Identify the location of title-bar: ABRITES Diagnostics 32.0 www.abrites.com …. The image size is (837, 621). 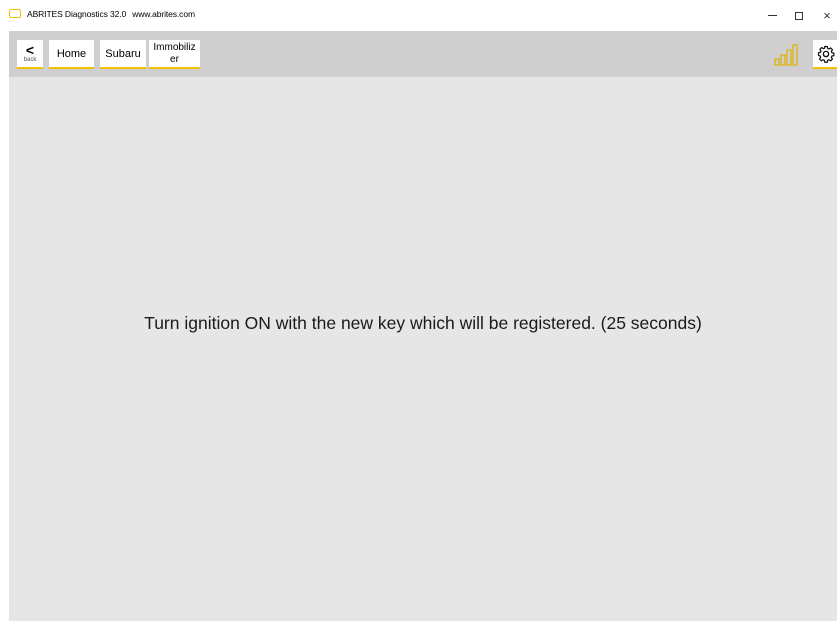
(418, 15).